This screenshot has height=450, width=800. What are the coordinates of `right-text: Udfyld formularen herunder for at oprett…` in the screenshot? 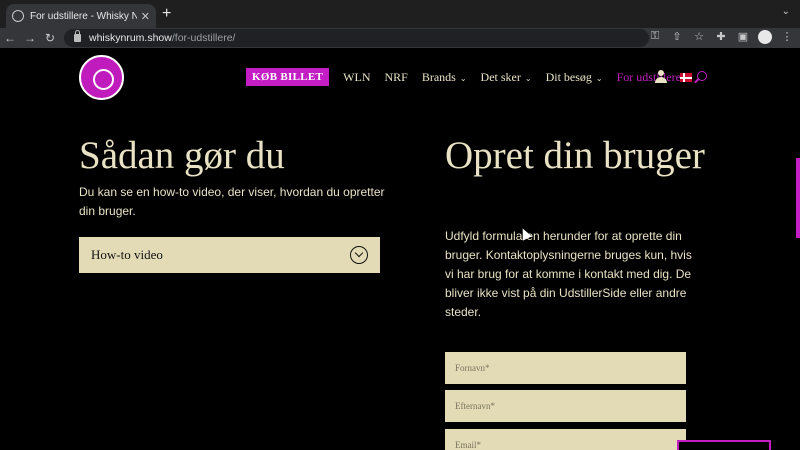 It's located at (568, 274).